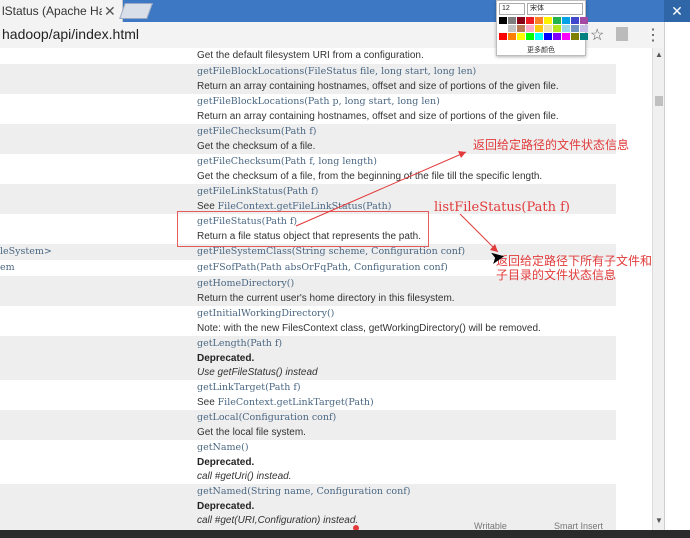 This screenshot has height=538, width=690. What do you see at coordinates (296, 402) in the screenshot?
I see `see-also-link: FileContext.getLinkTarget(Path)` at bounding box center [296, 402].